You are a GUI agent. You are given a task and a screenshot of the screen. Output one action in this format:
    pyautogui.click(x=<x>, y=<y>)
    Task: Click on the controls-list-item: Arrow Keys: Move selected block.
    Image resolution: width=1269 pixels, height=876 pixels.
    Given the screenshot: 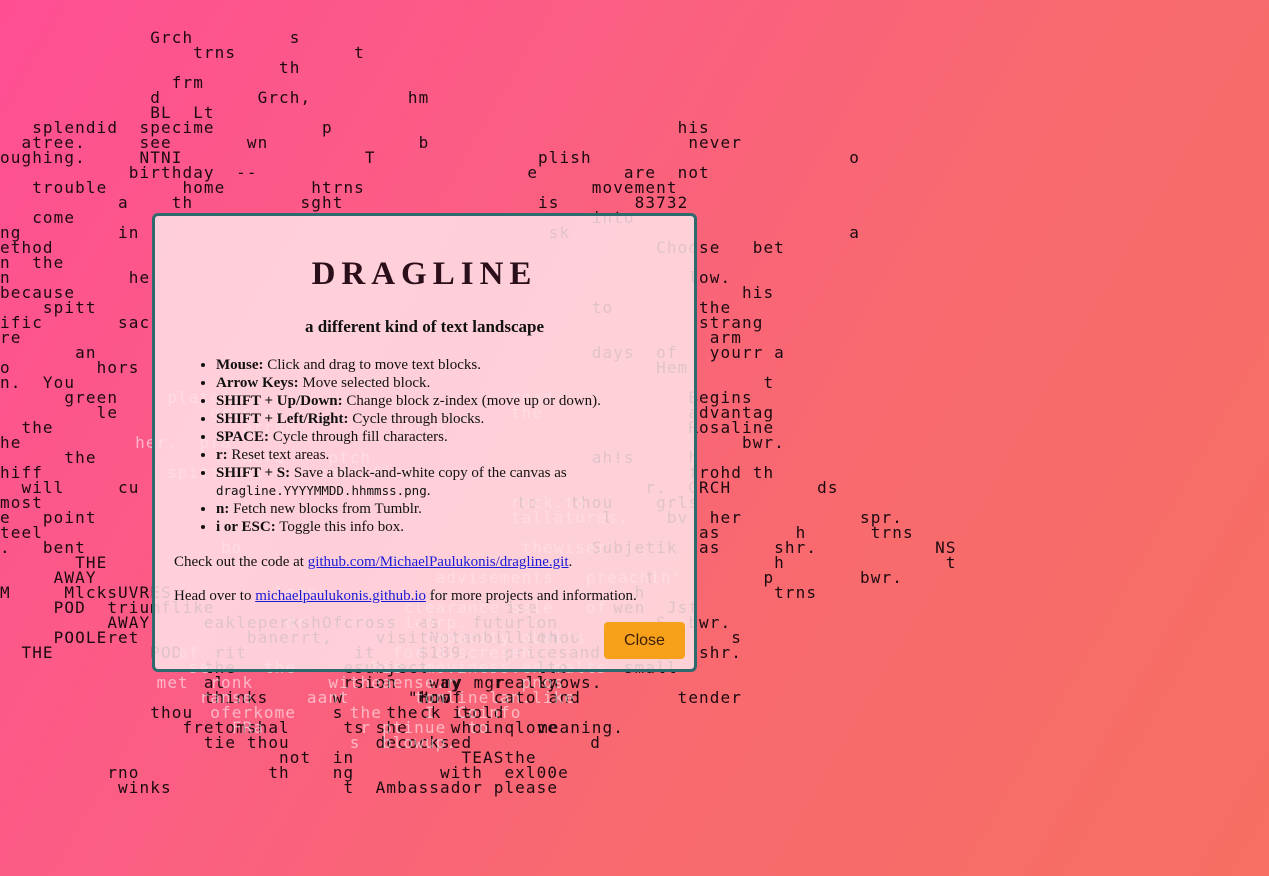 What is the action you would take?
    pyautogui.click(x=451, y=383)
    